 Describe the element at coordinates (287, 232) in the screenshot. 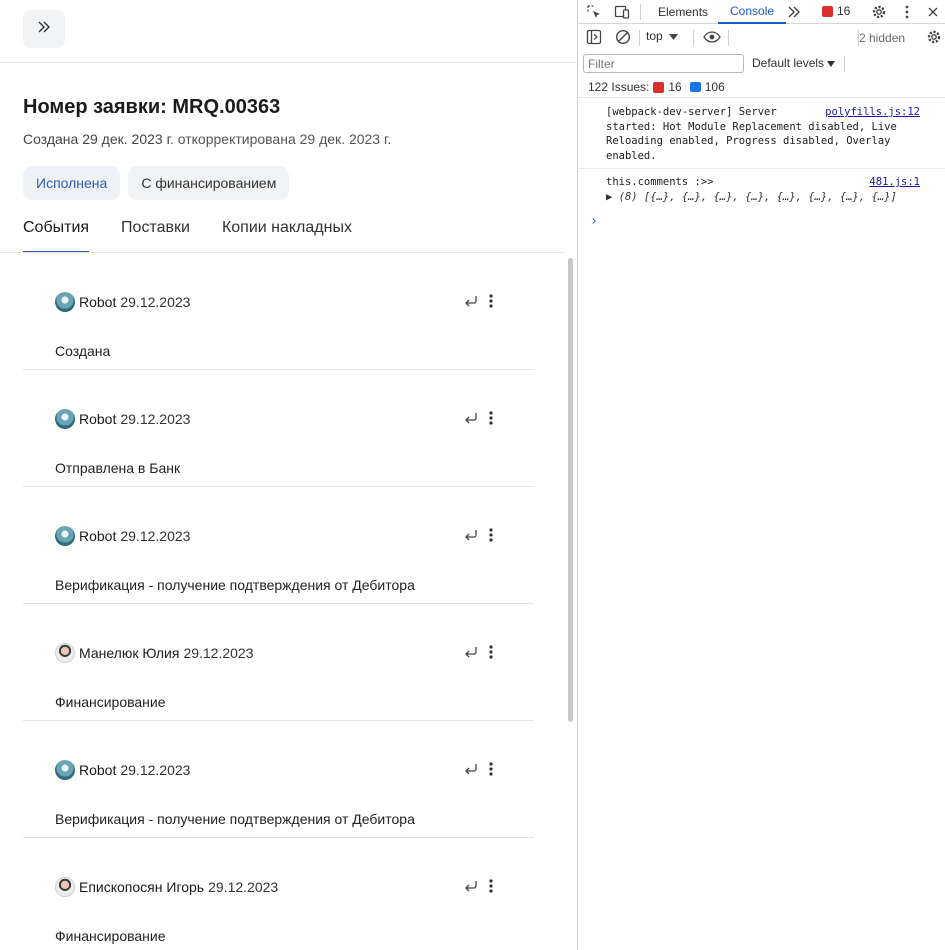

I see `tab-invoice-copies: Копии накладных` at that location.